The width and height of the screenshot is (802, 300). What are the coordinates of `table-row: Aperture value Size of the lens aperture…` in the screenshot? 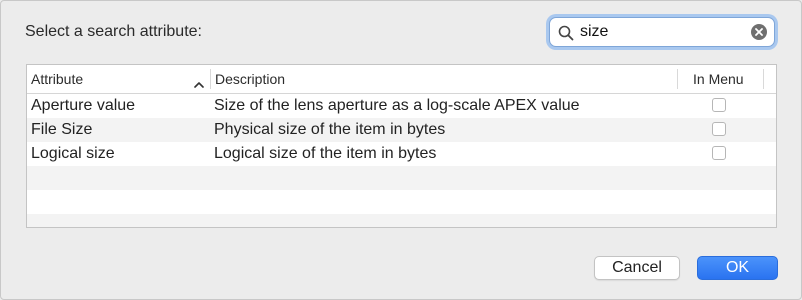 It's located at (401, 106).